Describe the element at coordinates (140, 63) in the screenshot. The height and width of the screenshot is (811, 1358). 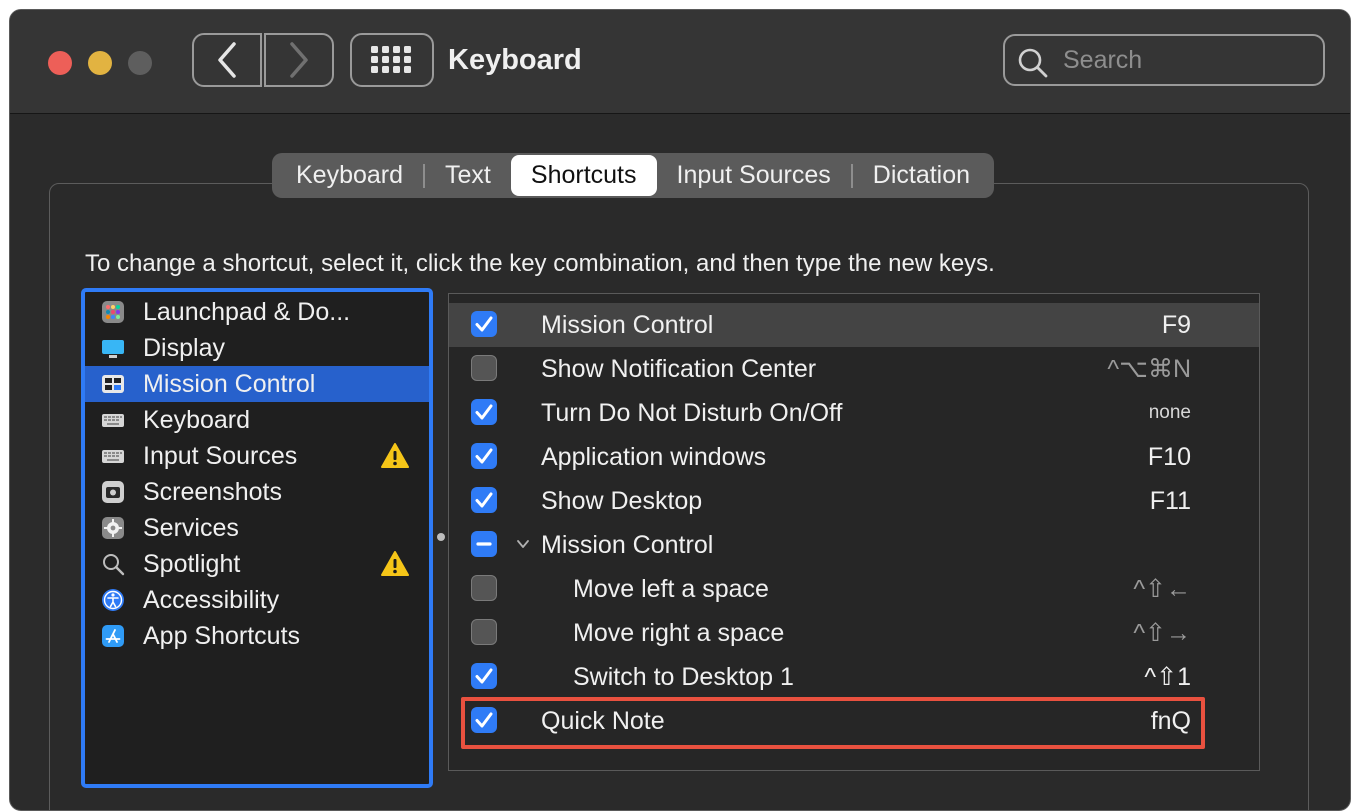
I see `zoom-window-button` at that location.